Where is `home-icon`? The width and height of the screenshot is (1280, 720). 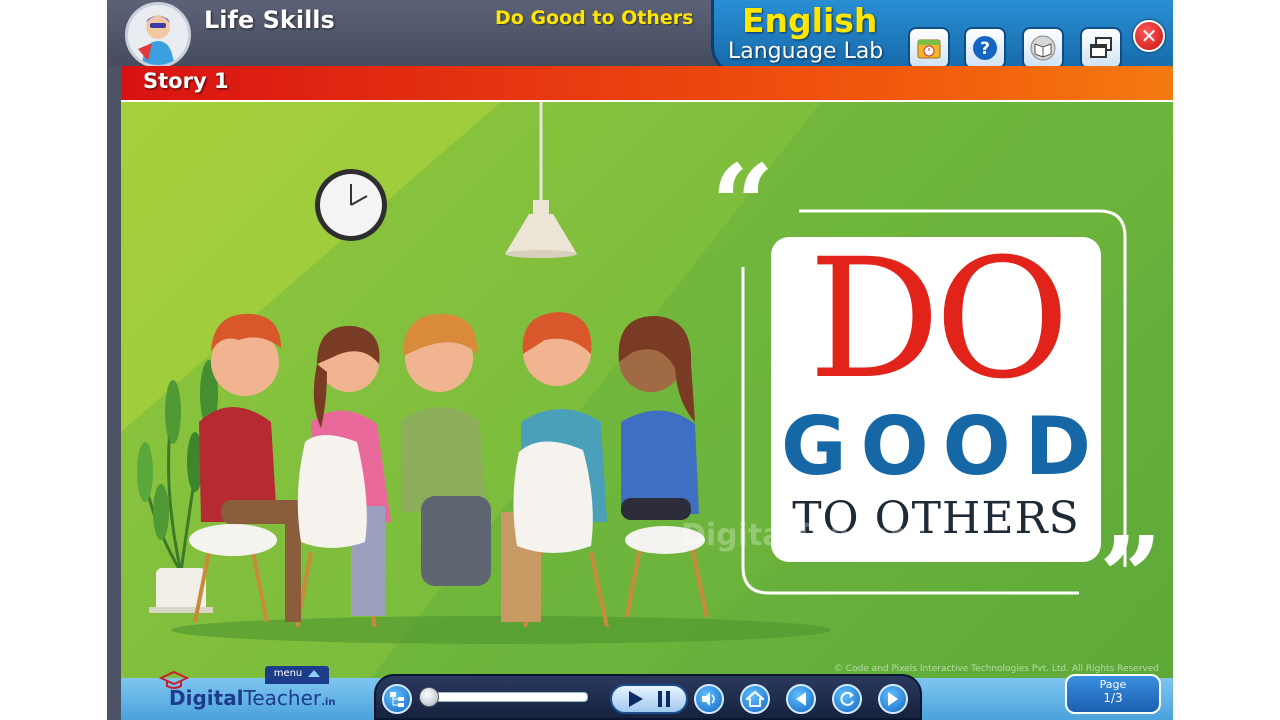 home-icon is located at coordinates (755, 698).